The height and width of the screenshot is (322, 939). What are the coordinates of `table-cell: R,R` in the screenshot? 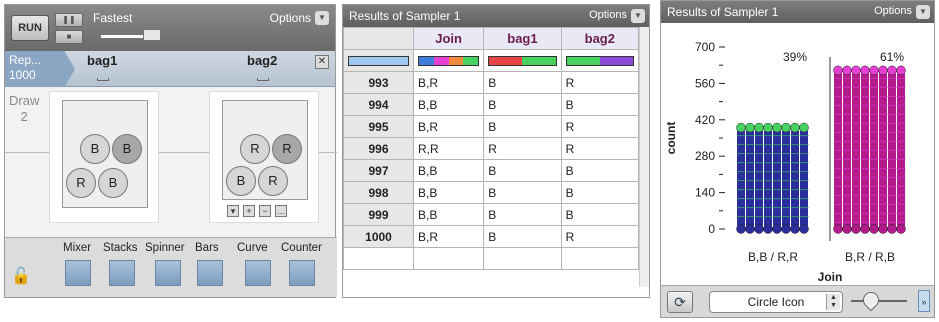 It's located at (448, 148).